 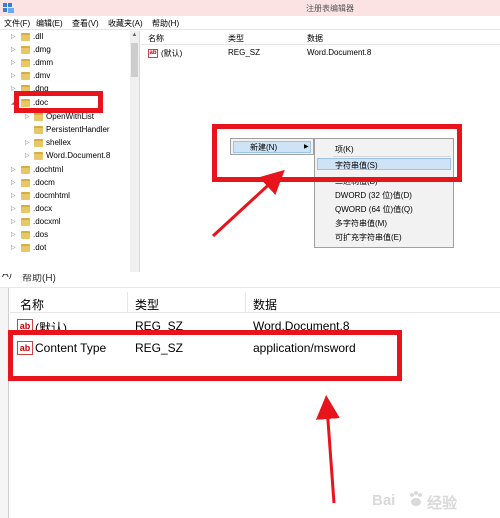 I want to click on menu-favorites: 收藏夹(A), so click(x=125, y=23).